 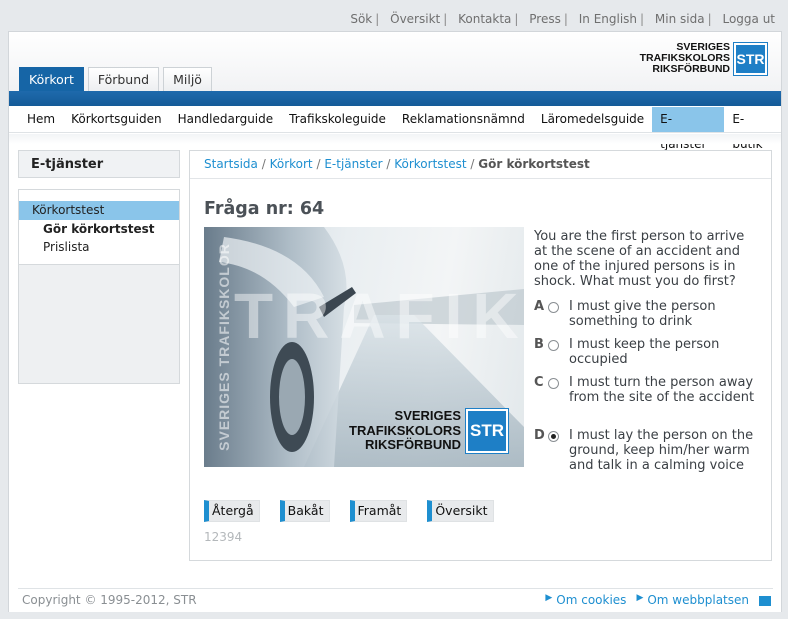 What do you see at coordinates (99, 247) in the screenshot?
I see `sidebar-item-prislista: Prislista` at bounding box center [99, 247].